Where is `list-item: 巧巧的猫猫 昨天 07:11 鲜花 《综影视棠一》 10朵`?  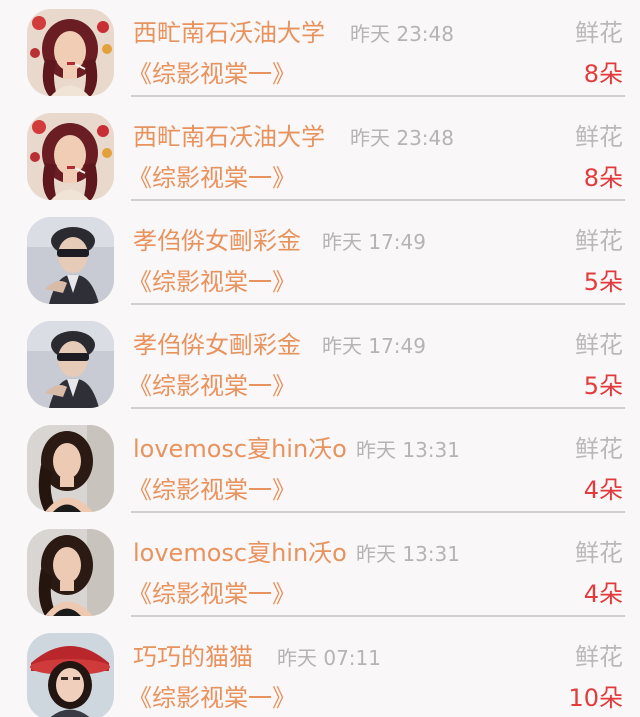 list-item: 巧巧的猫猫 昨天 07:11 鲜花 《综影视棠一》 10朵 is located at coordinates (320, 670).